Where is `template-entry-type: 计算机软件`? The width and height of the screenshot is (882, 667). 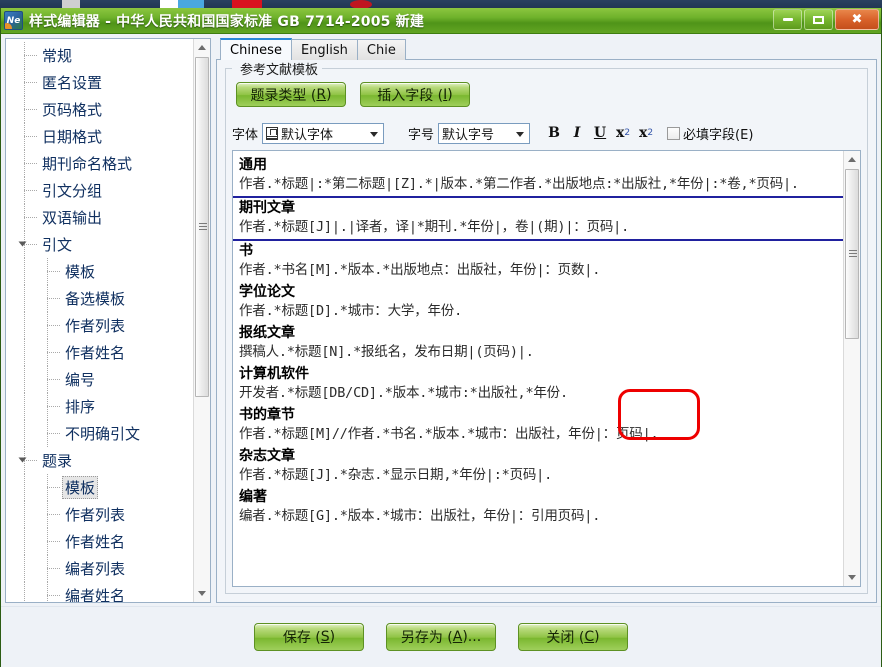
template-entry-type: 计算机软件 is located at coordinates (274, 374).